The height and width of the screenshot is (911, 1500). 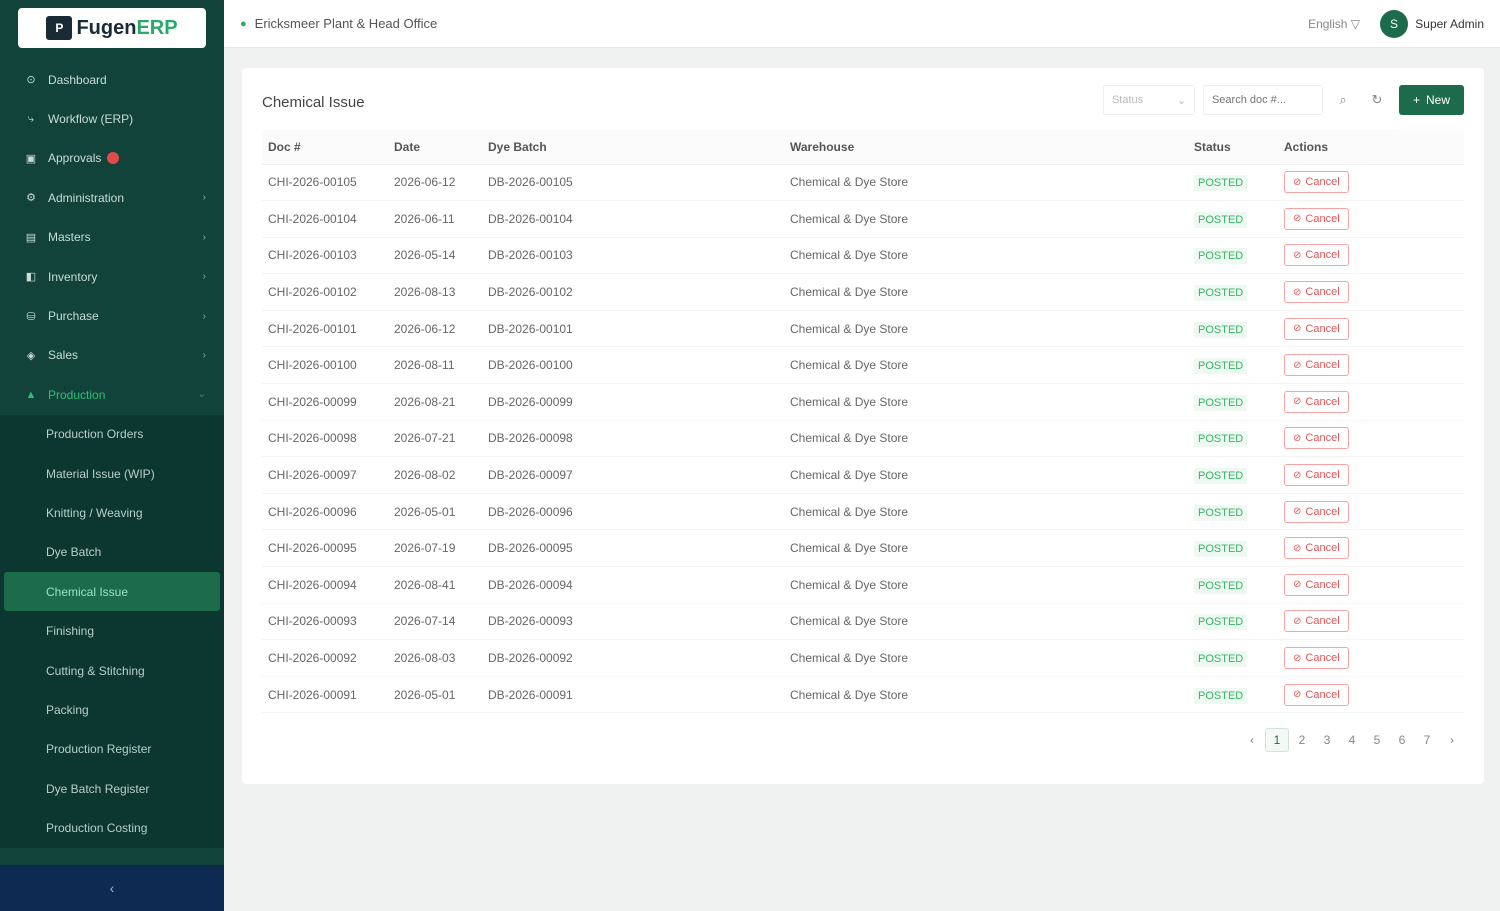 What do you see at coordinates (325, 219) in the screenshot?
I see `cell-doc: CHI-2026-00104` at bounding box center [325, 219].